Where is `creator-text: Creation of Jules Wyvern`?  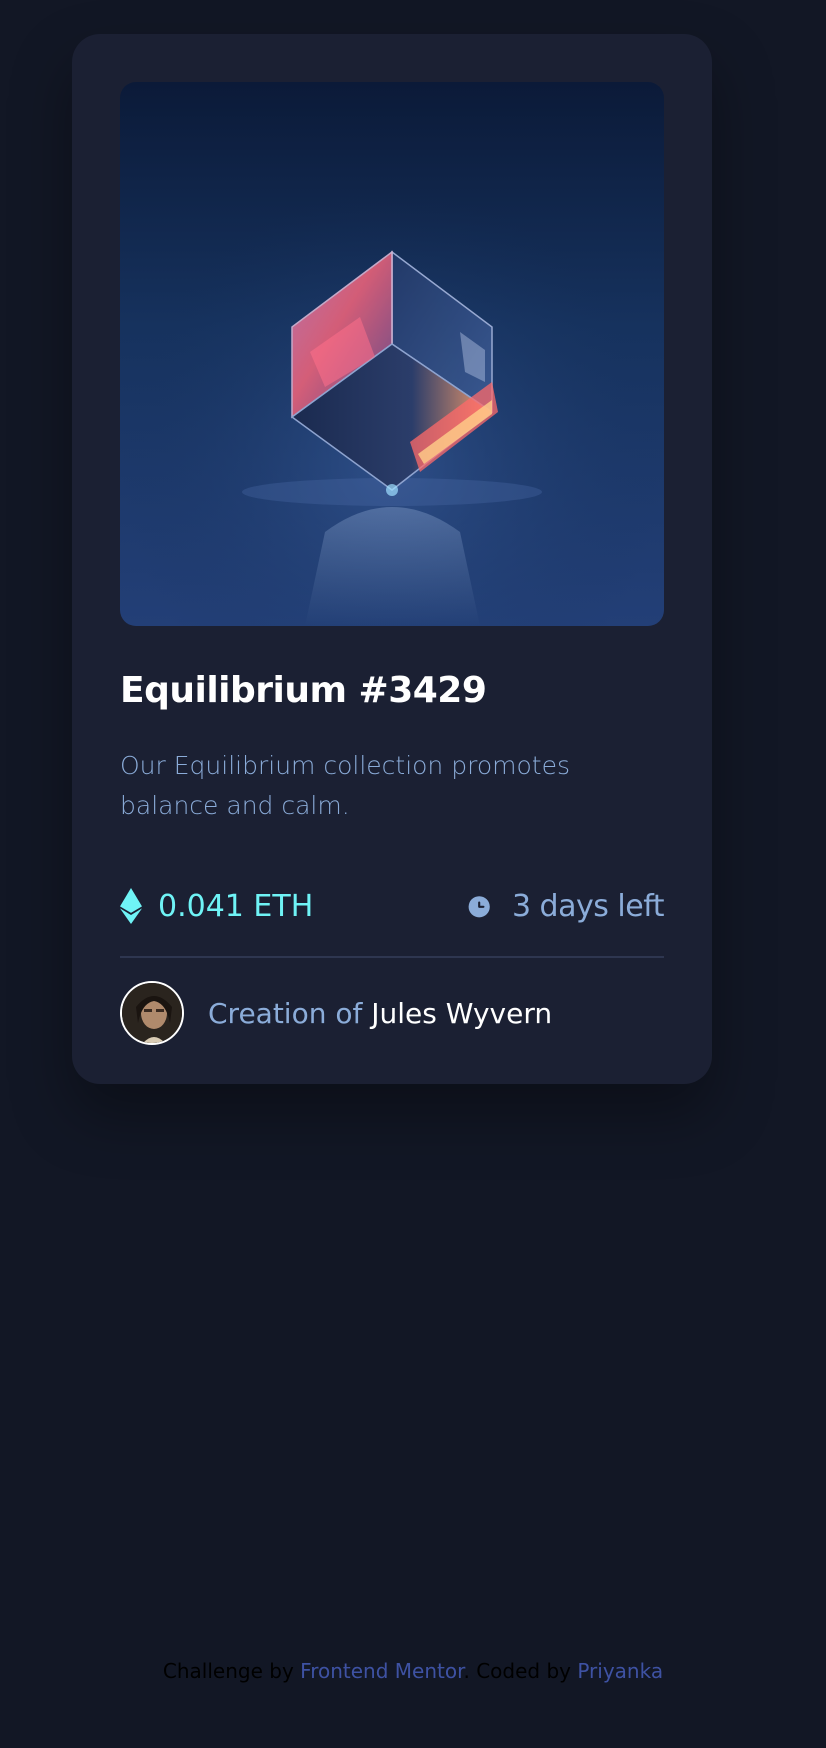 creator-text: Creation of Jules Wyvern is located at coordinates (380, 1013).